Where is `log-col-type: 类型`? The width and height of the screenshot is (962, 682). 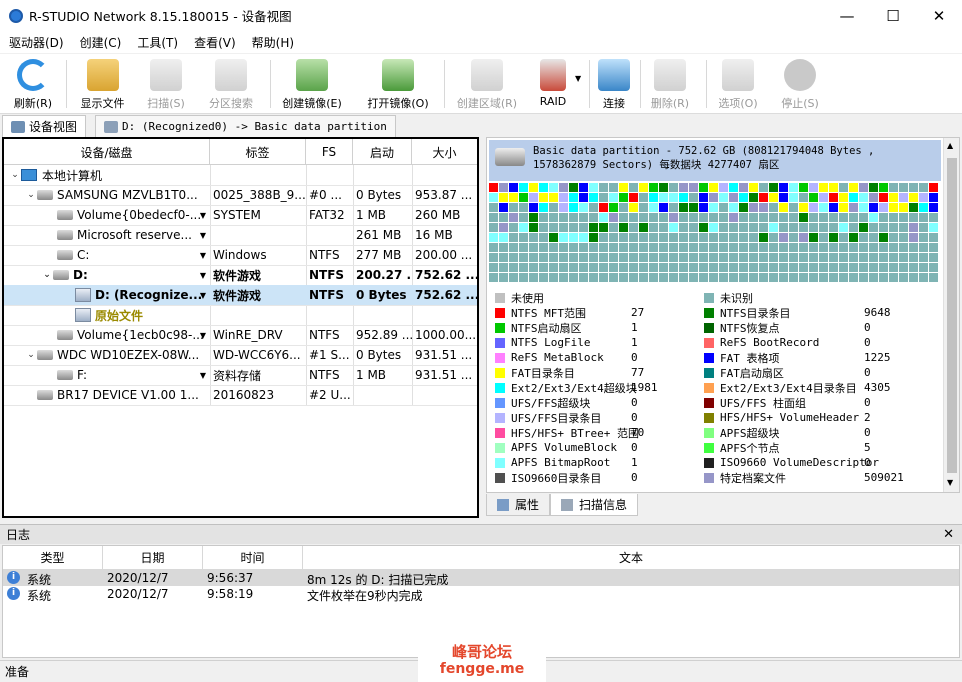 log-col-type: 类型 is located at coordinates (53, 558).